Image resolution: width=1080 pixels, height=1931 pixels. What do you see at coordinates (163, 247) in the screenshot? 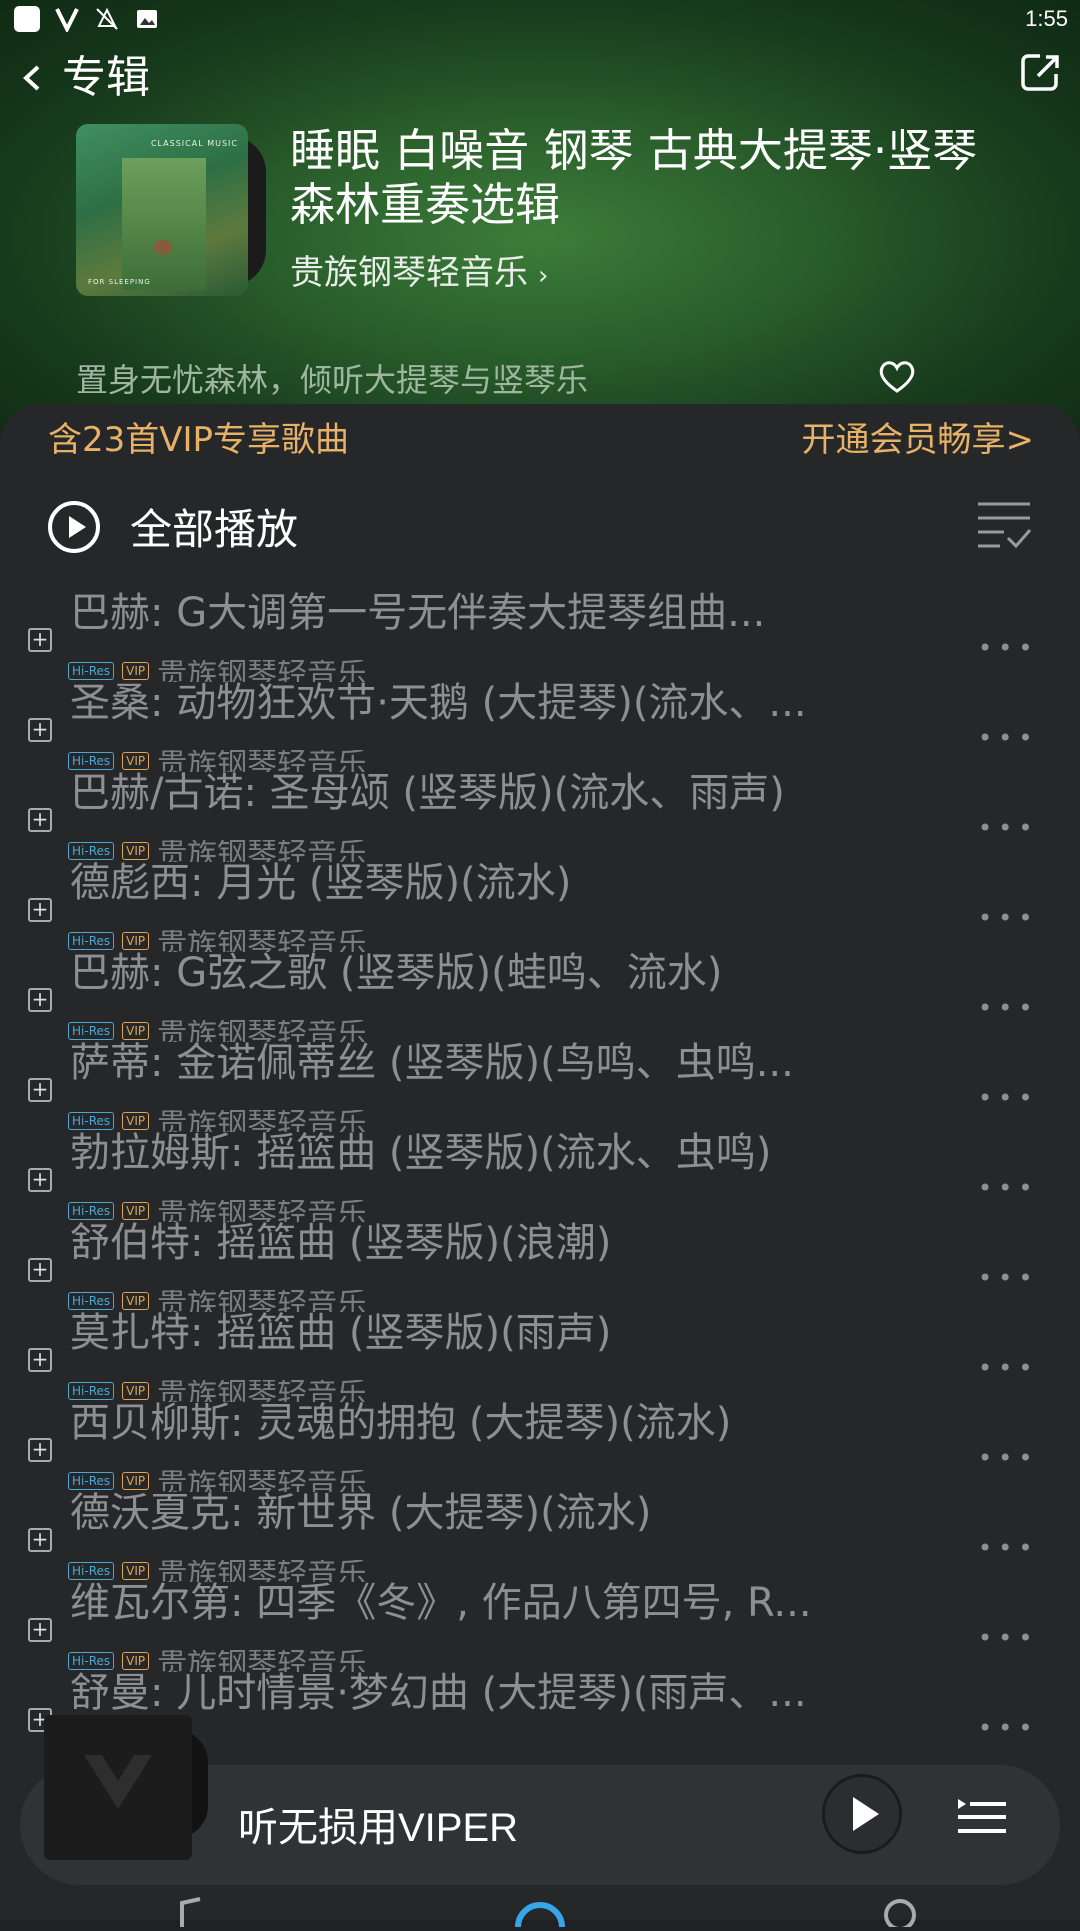
I see `bird-image` at bounding box center [163, 247].